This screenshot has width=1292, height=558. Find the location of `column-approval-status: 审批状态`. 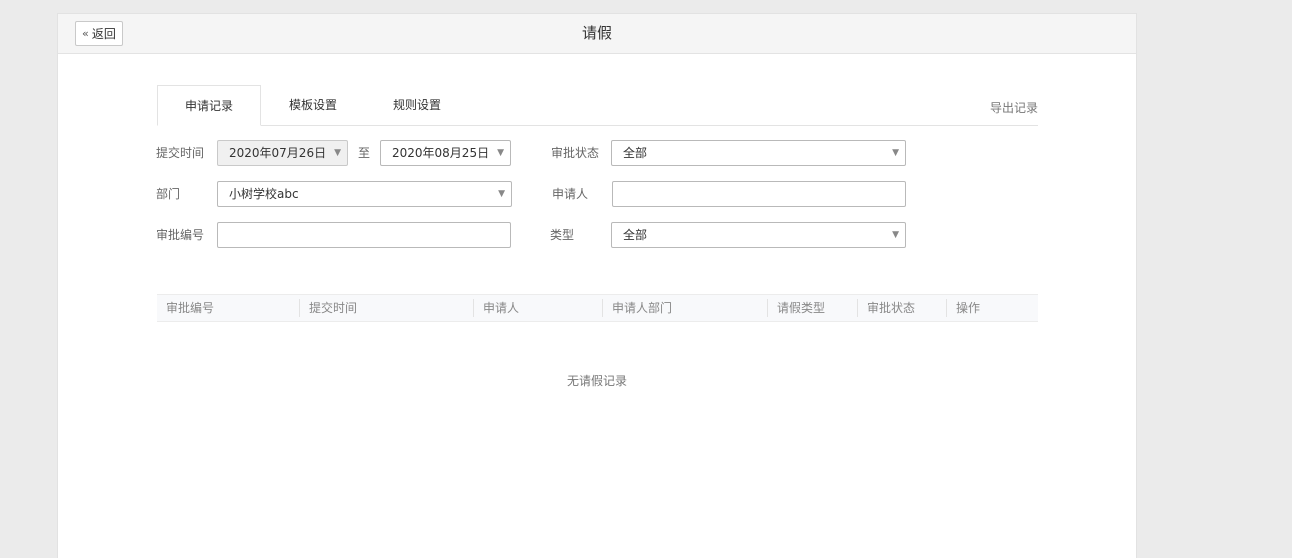

column-approval-status: 审批状态 is located at coordinates (886, 308).